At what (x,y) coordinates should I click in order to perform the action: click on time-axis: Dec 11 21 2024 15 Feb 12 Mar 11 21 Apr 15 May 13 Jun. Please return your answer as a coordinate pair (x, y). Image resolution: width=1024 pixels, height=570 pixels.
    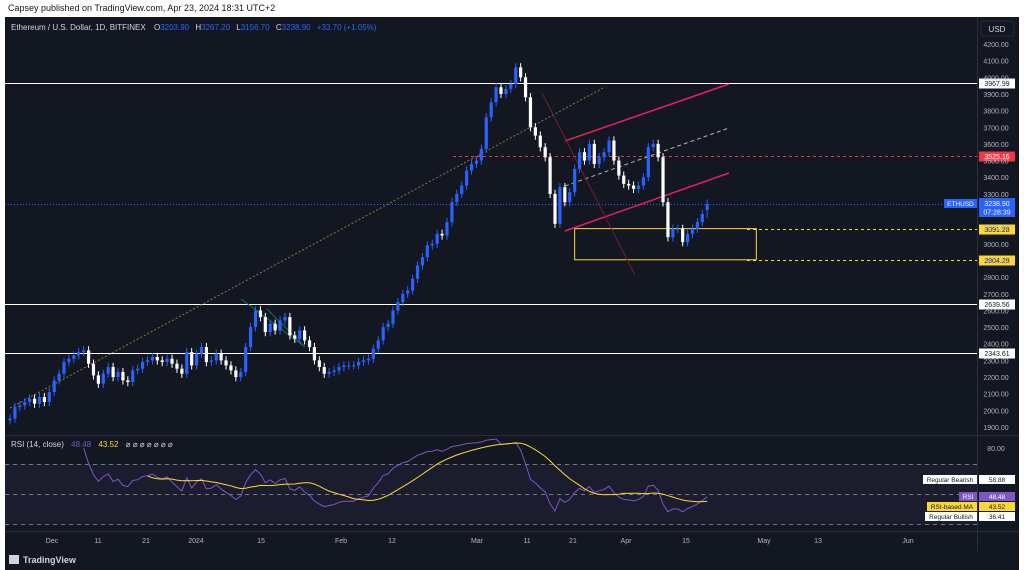
    Looking at the image, I should click on (480, 541).